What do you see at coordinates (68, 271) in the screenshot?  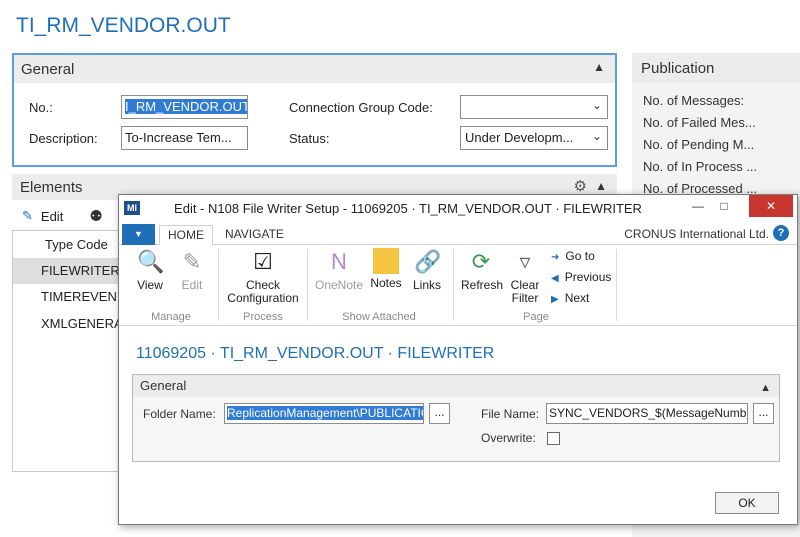 I see `list-item: FILEWRITER` at bounding box center [68, 271].